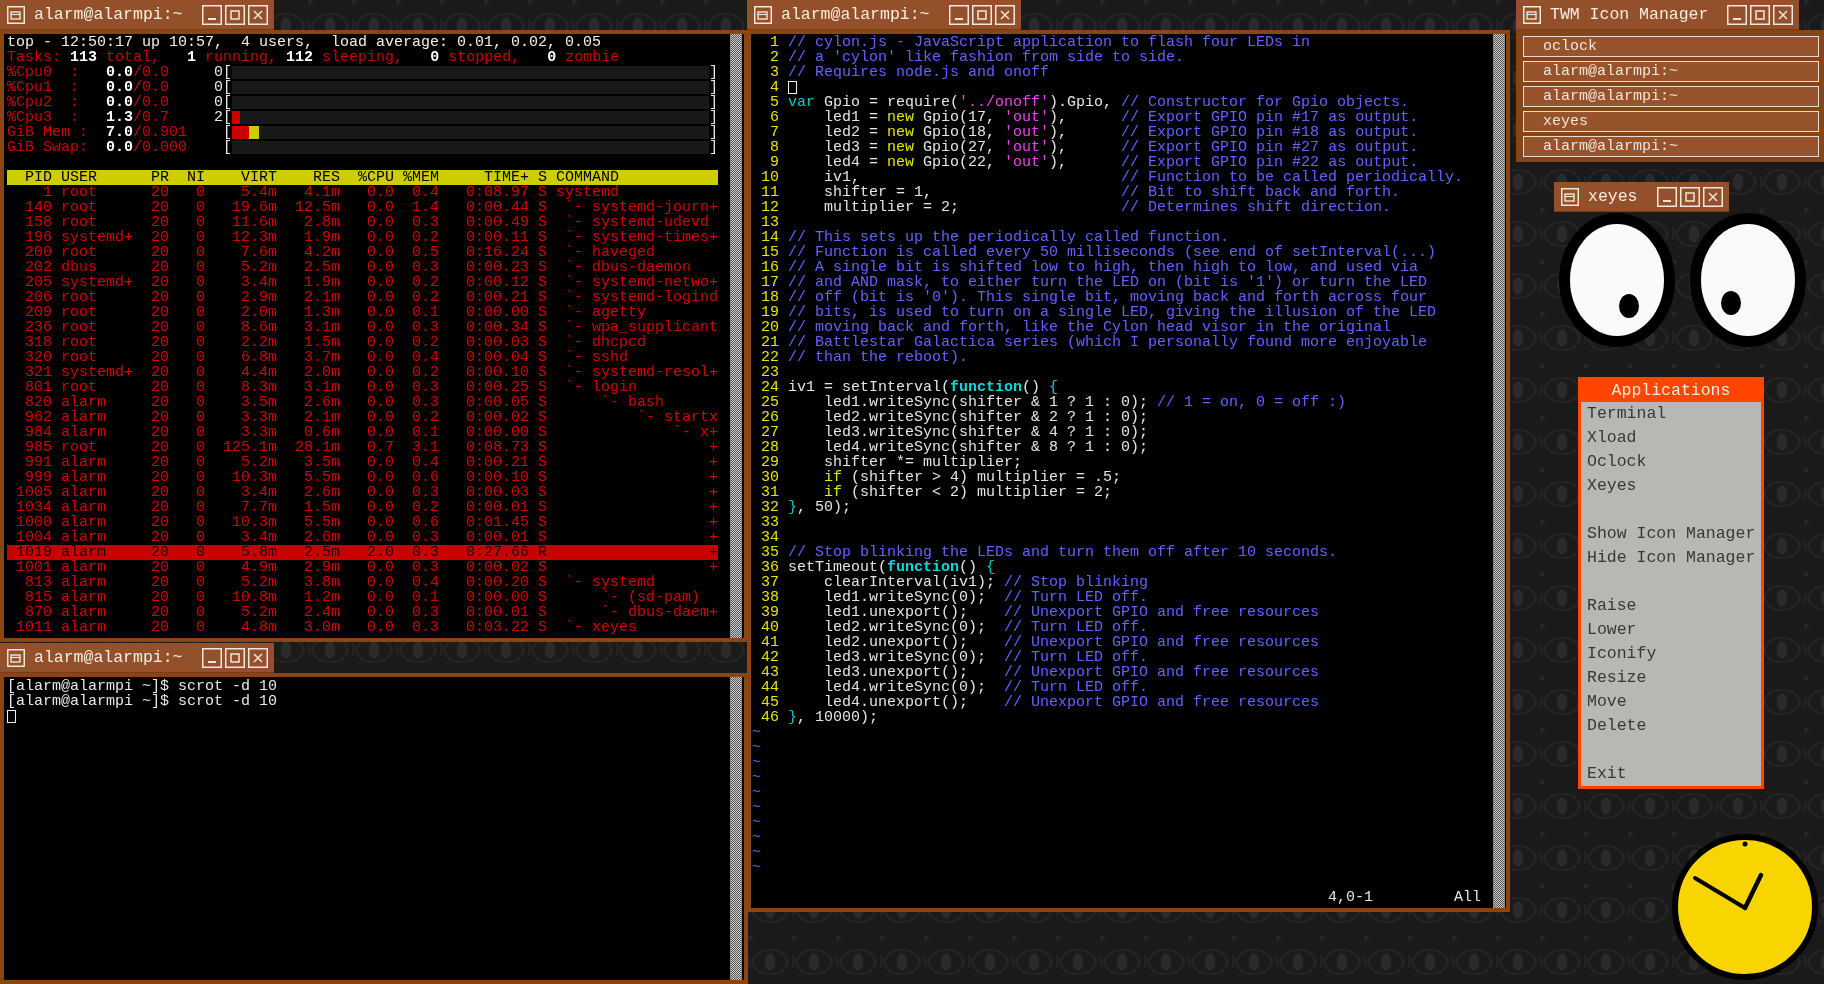  Describe the element at coordinates (38, 252) in the screenshot. I see `table-cell: 200` at that location.